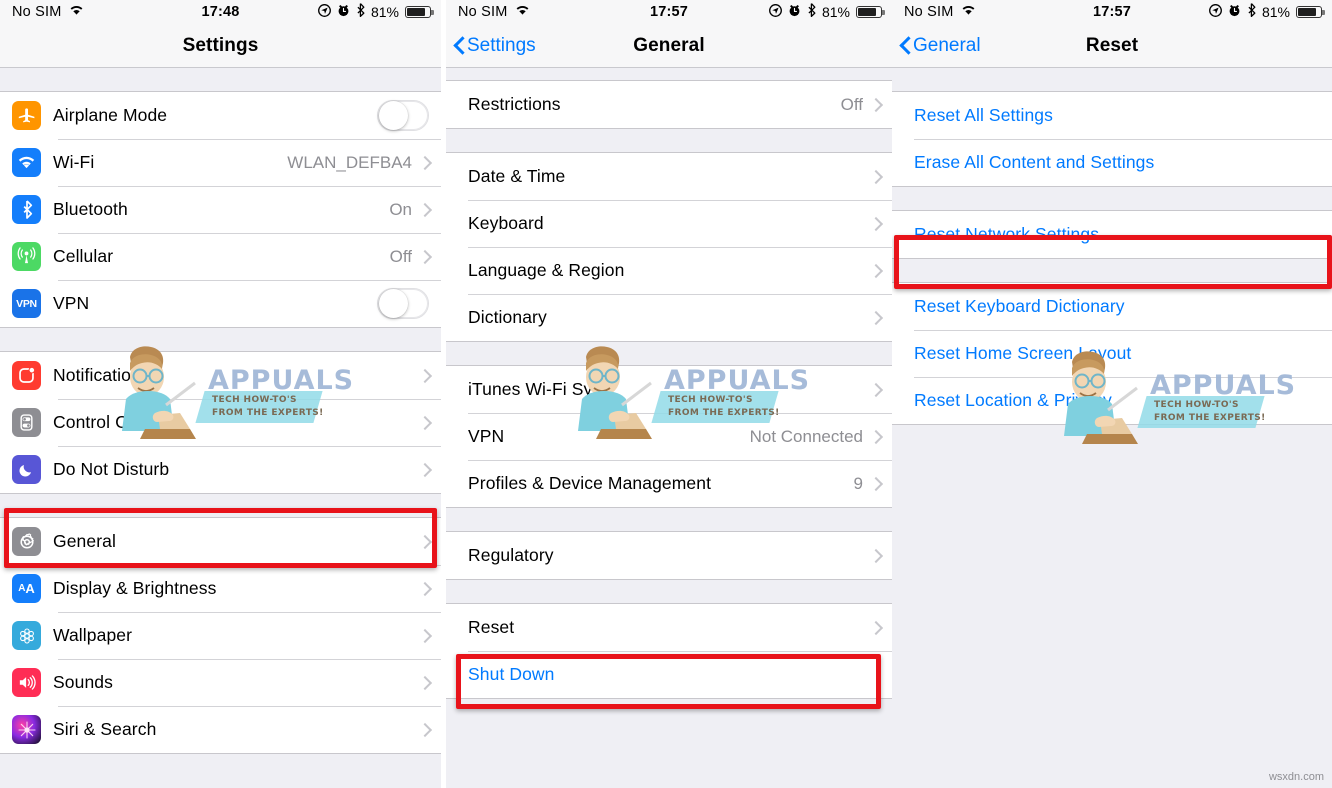  I want to click on row-wallpaper: Wallpaper, so click(220, 635).